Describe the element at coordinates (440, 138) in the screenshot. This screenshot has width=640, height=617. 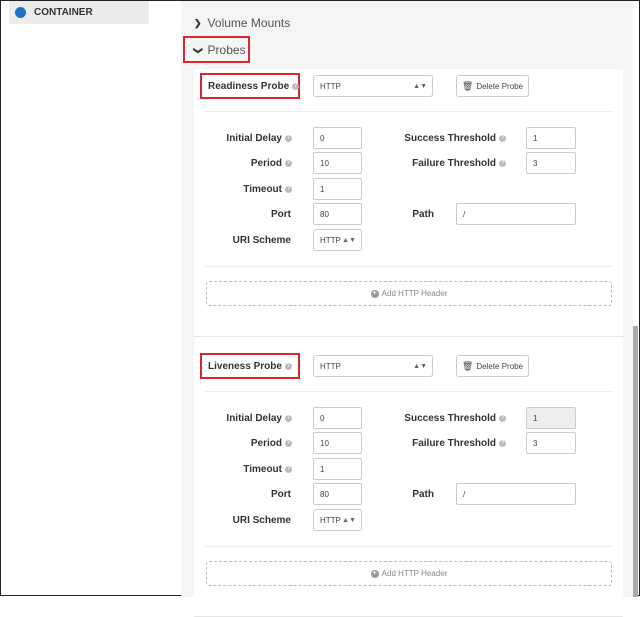
I see `success-threshold-label: Success Threshold?` at that location.